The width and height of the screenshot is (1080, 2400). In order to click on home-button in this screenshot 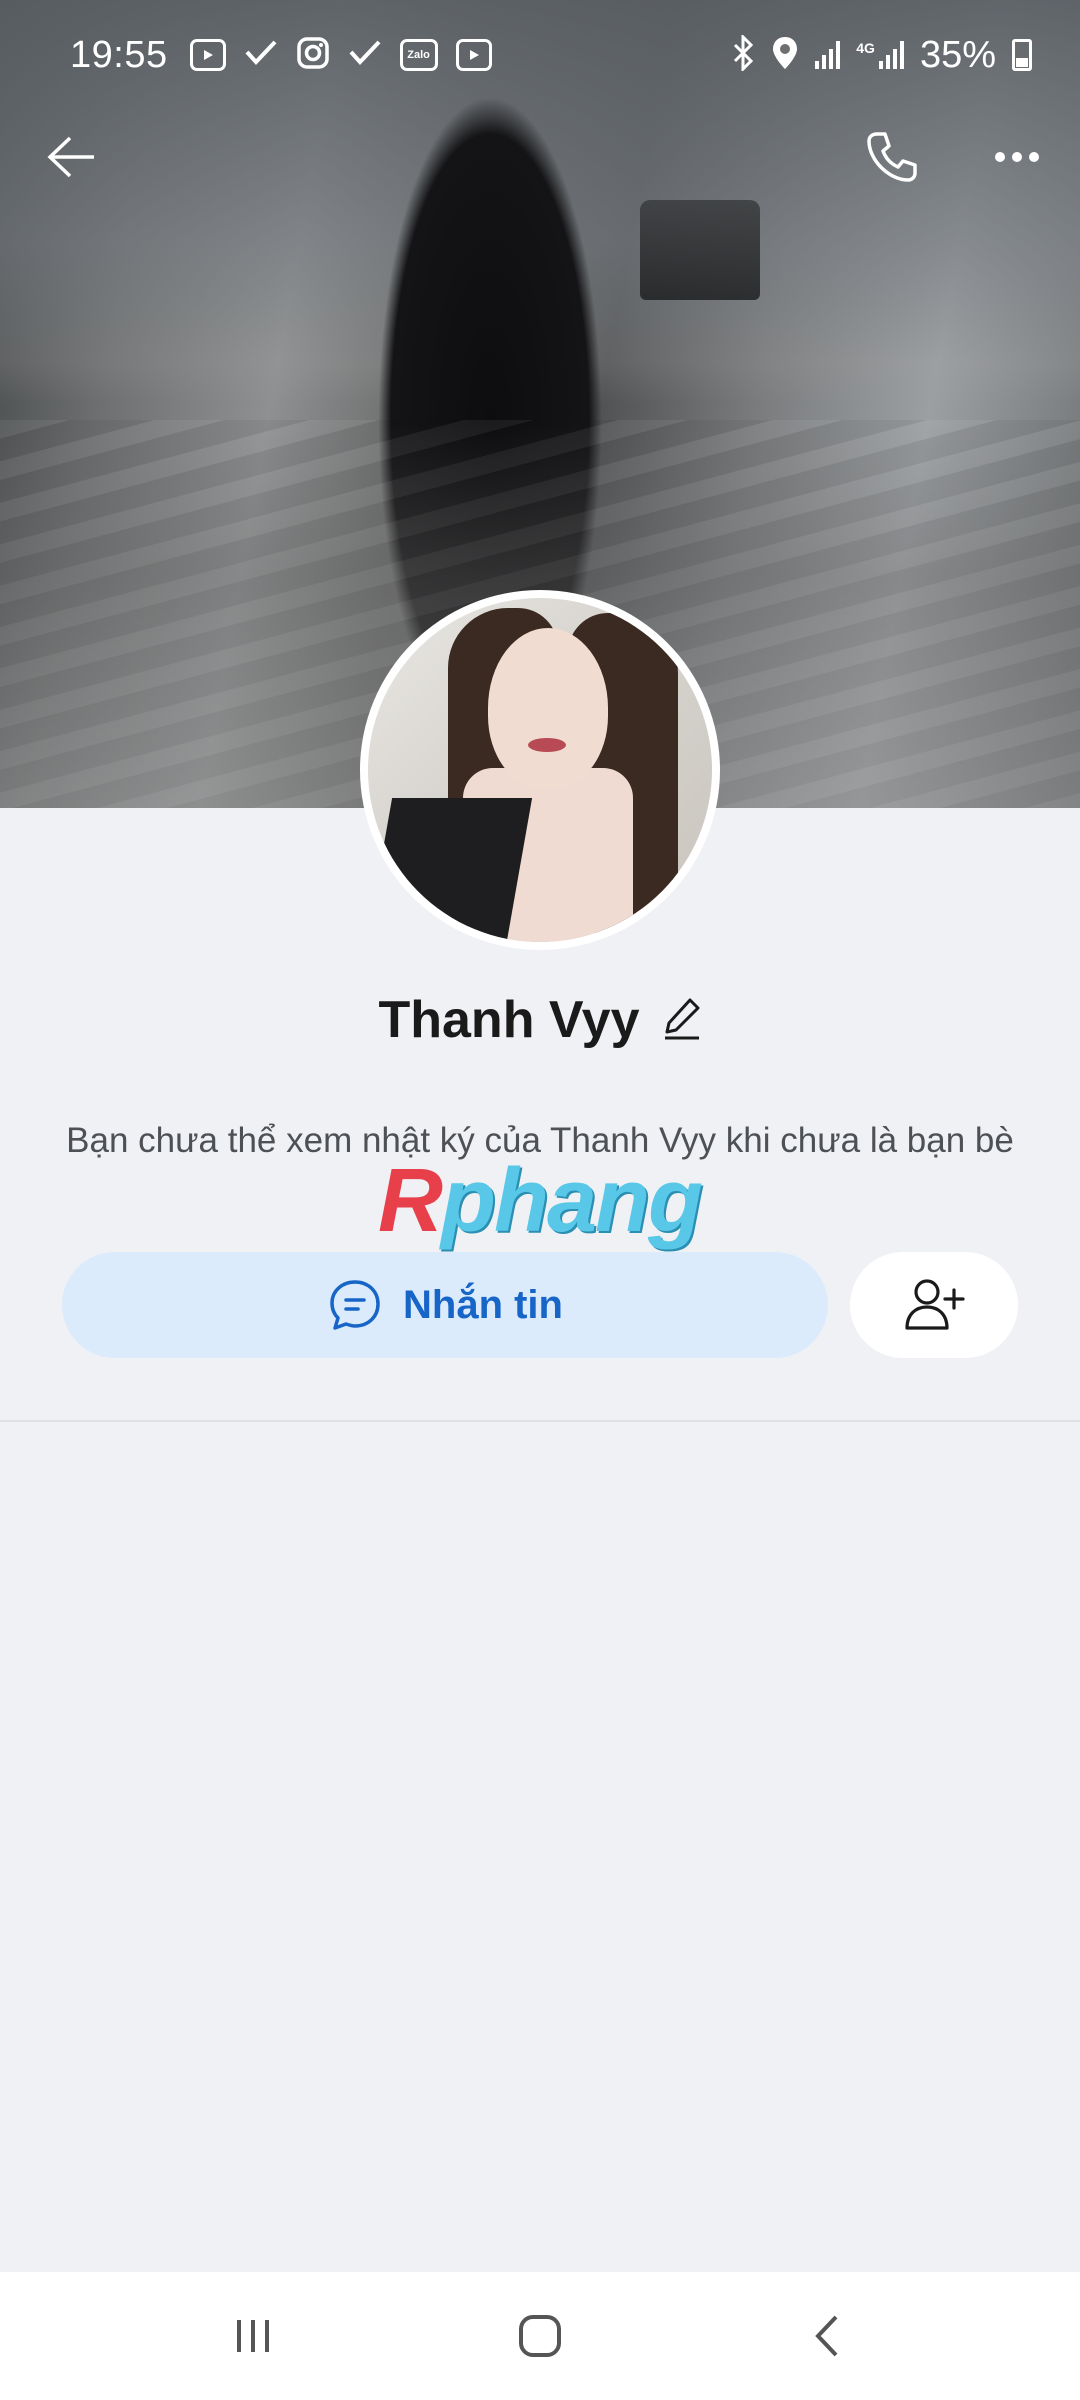, I will do `click(540, 2336)`.